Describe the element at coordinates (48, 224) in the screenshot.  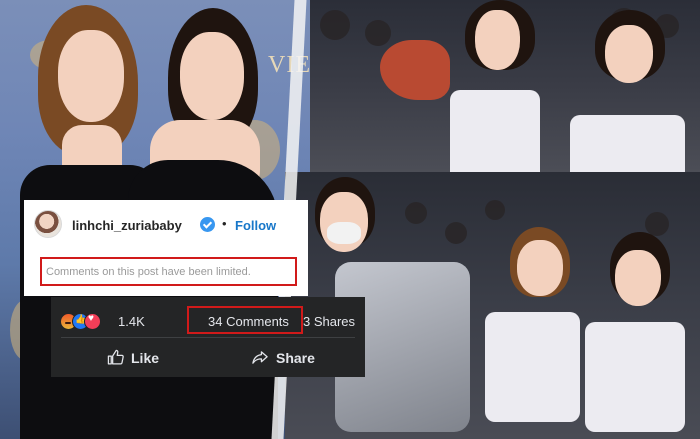
I see `avatar` at that location.